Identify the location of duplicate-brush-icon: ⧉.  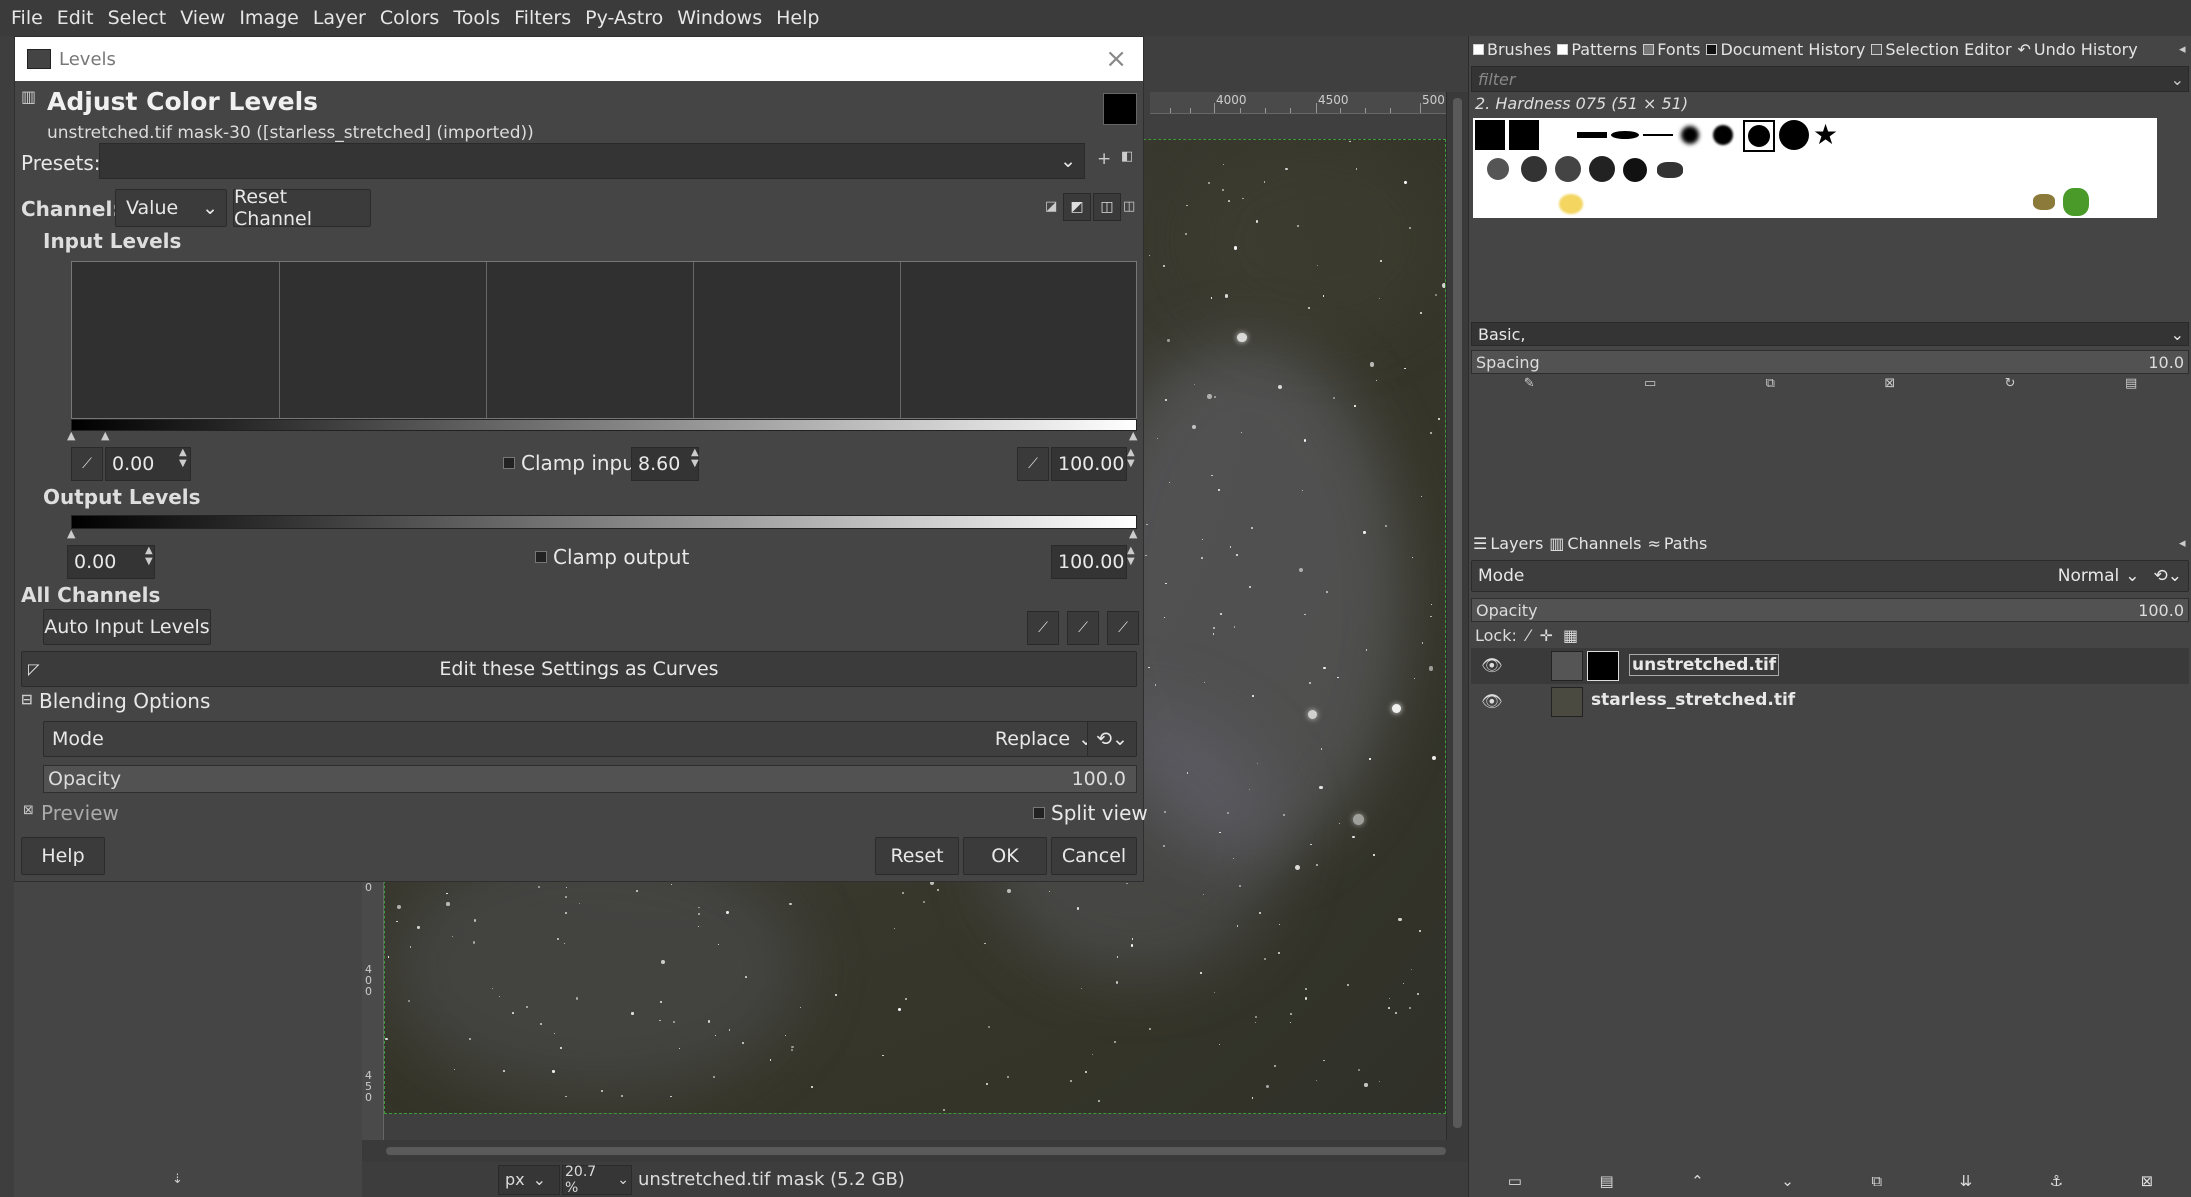
(1770, 387).